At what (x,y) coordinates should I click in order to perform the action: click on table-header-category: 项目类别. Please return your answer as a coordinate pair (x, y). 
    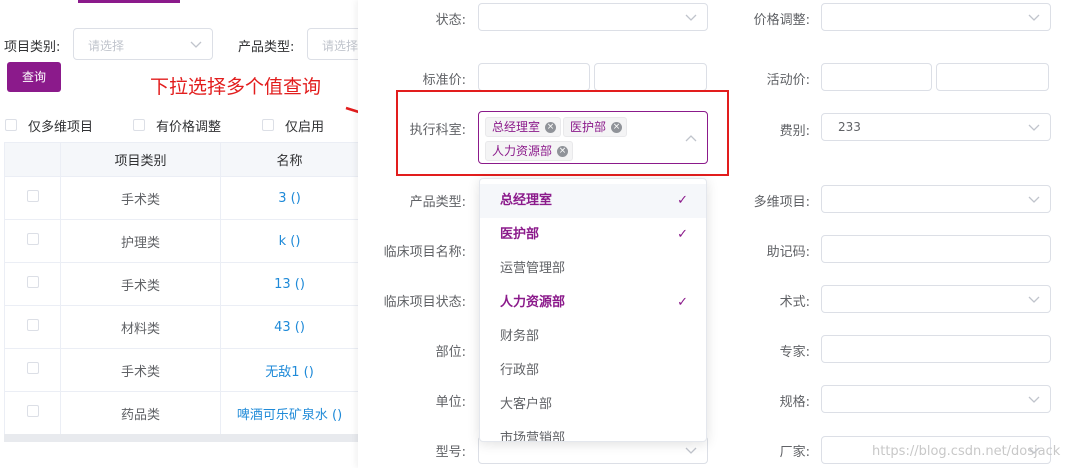
    Looking at the image, I should click on (140, 159).